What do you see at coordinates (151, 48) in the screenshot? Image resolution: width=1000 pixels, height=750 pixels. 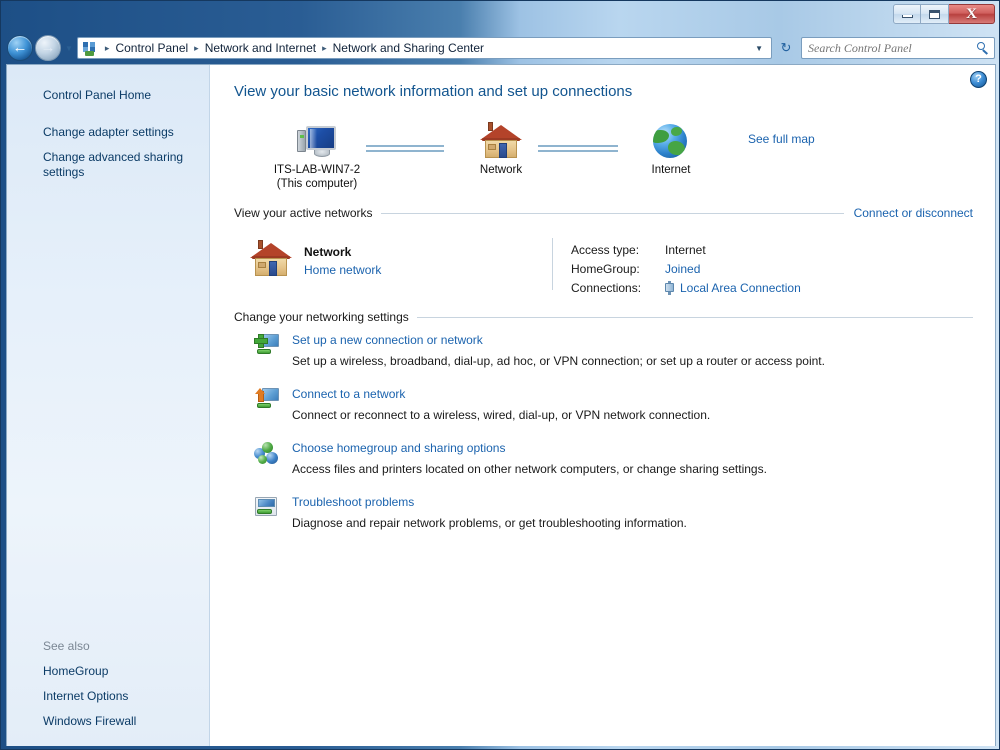 I see `breadcrumb-control-panel: Control Panel` at bounding box center [151, 48].